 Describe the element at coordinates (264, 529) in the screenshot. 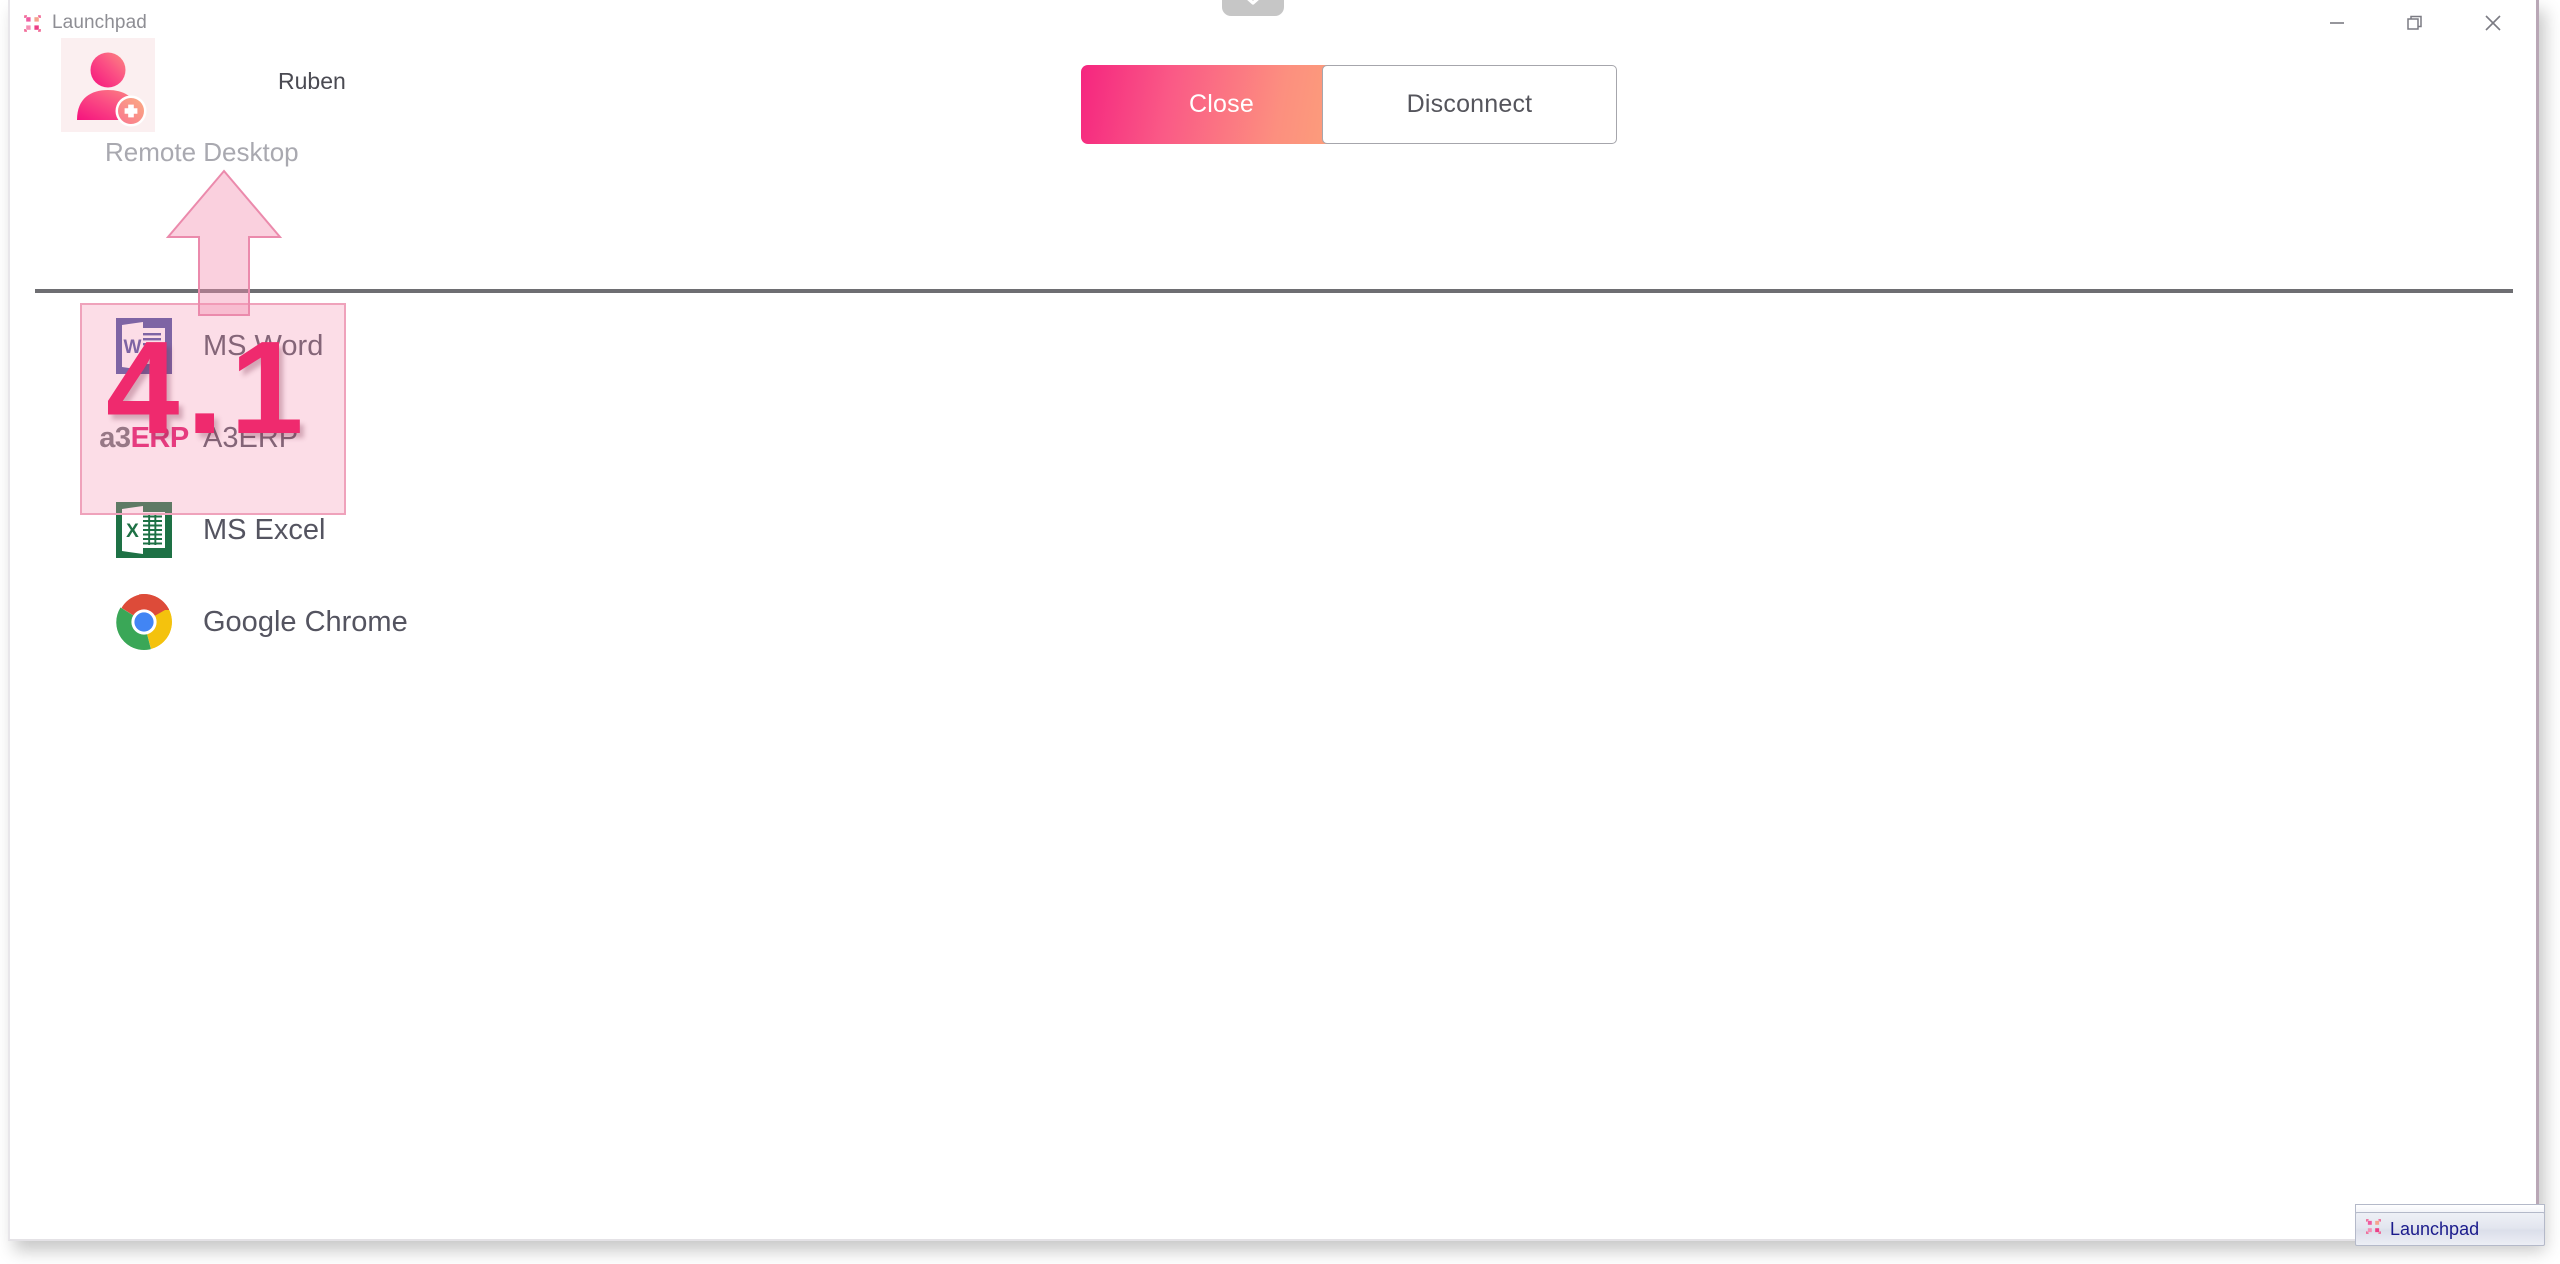

I see `app-label-ms-excel: MS Excel` at that location.